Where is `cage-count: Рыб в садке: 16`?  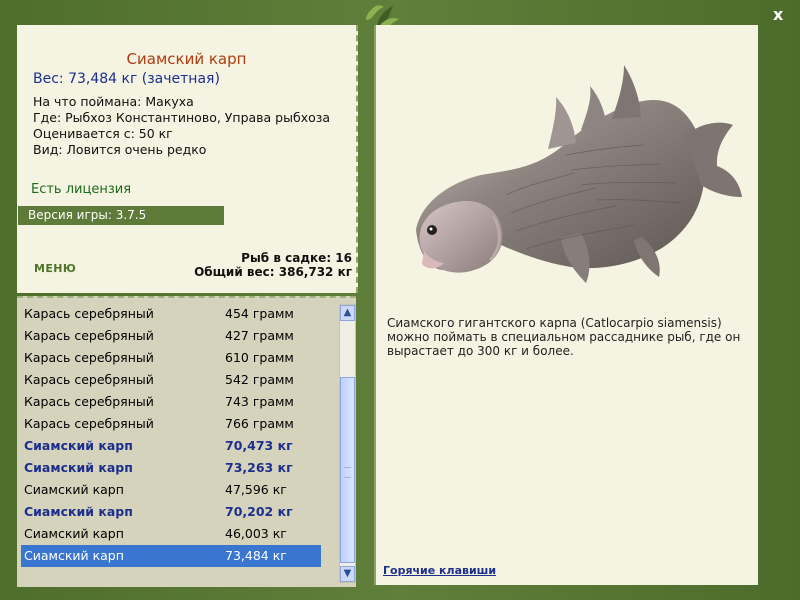
cage-count: Рыб в садке: 16 is located at coordinates (296, 258).